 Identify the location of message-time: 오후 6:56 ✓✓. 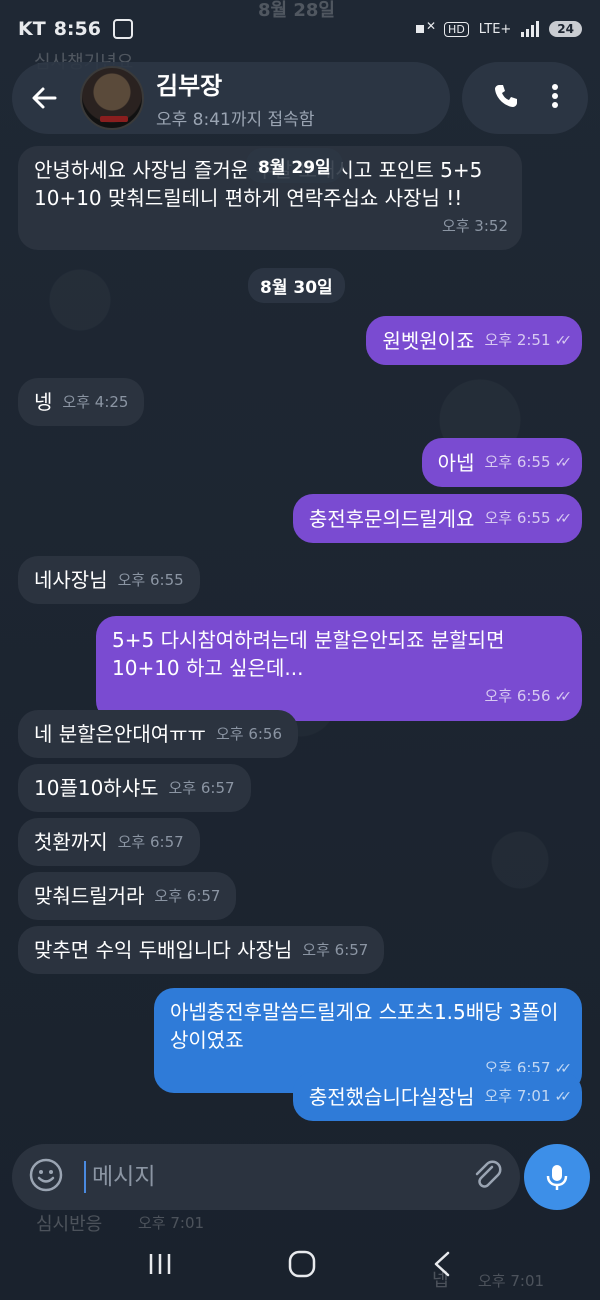
(347, 696).